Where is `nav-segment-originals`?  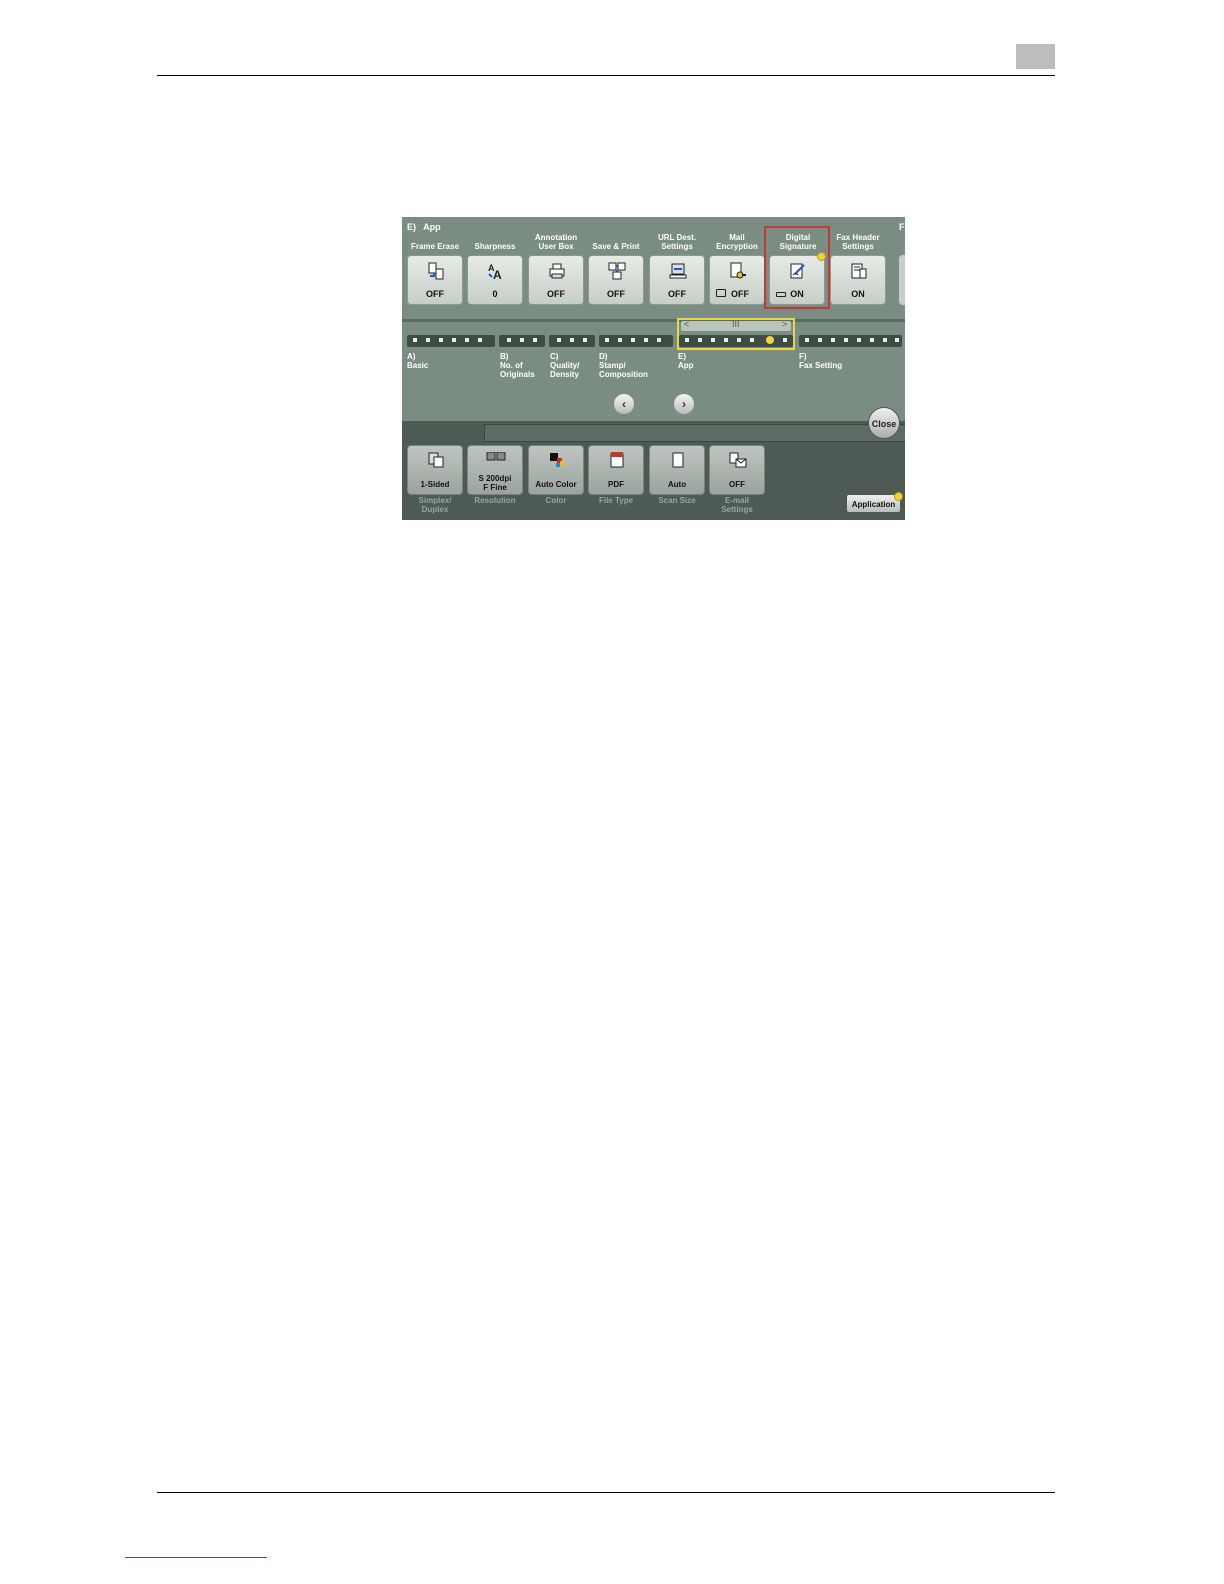
nav-segment-originals is located at coordinates (522, 341).